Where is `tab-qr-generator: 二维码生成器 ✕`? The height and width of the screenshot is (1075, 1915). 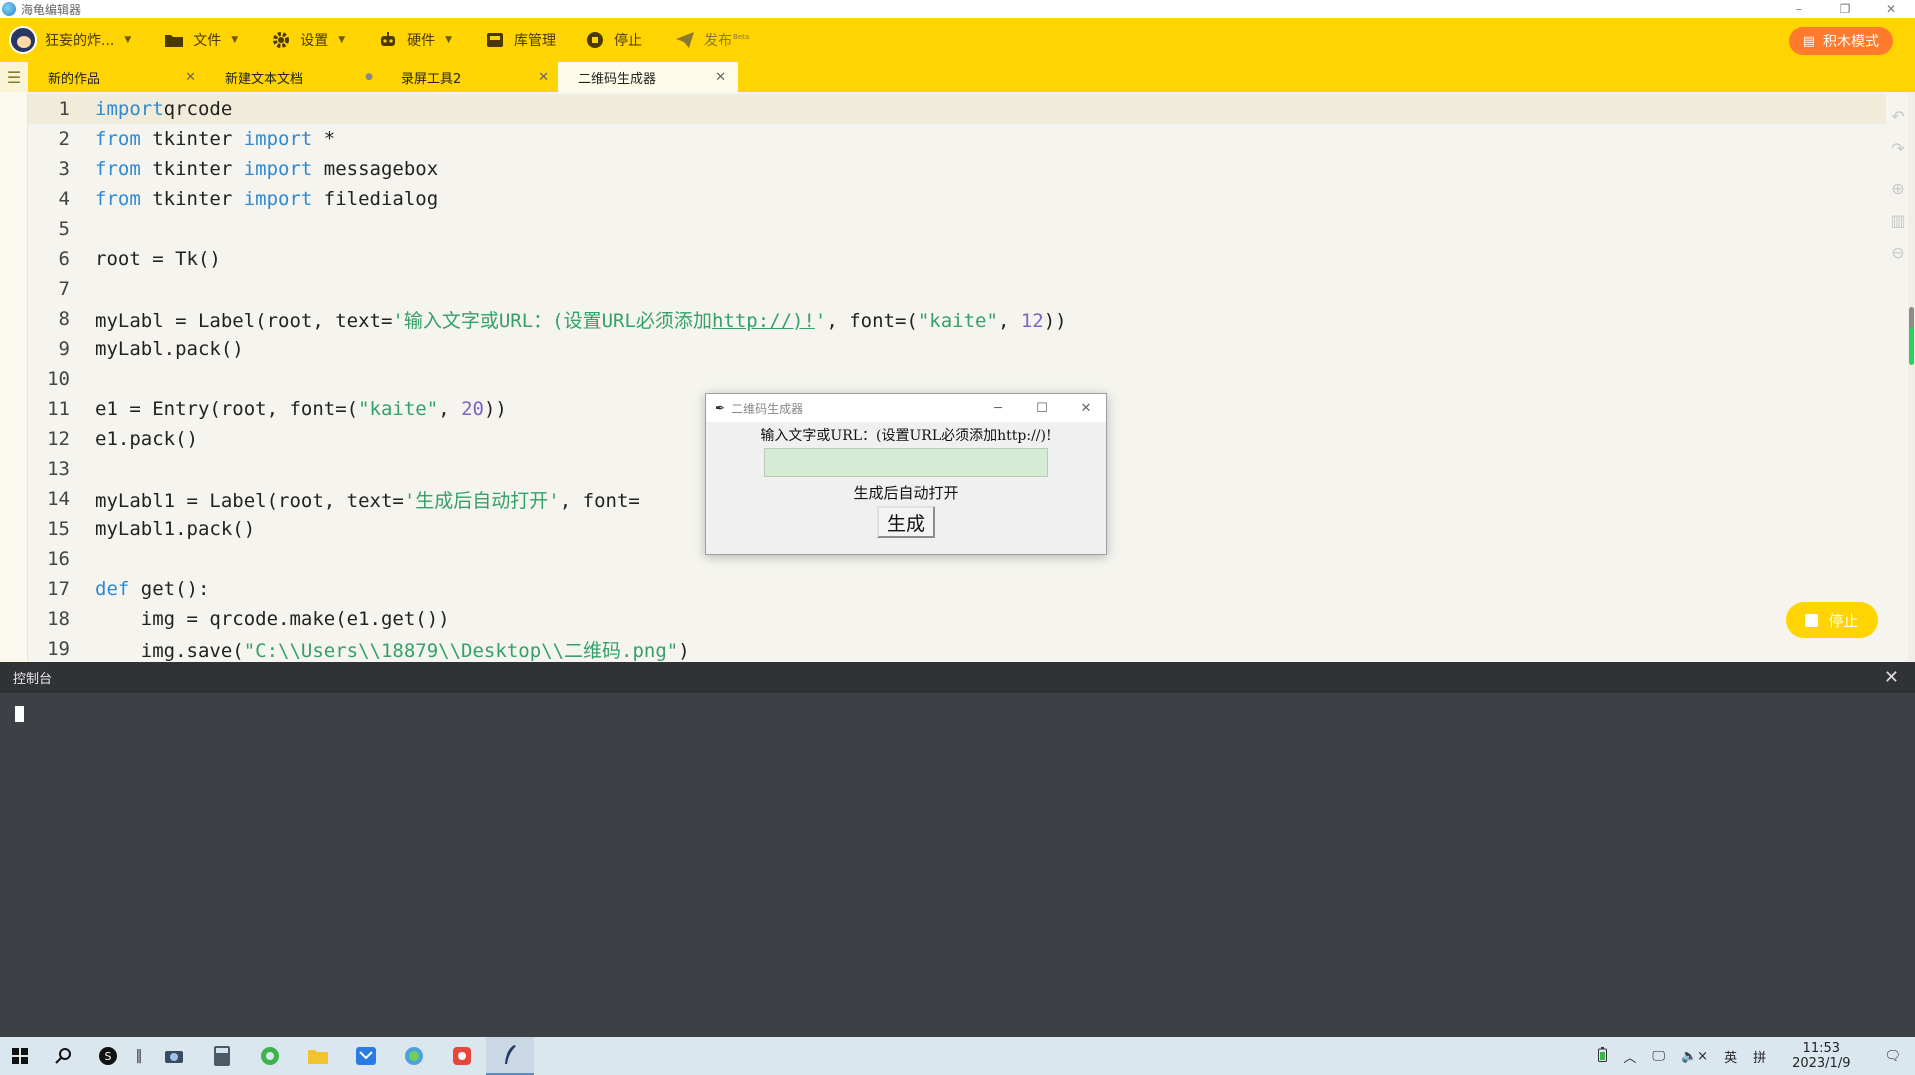 tab-qr-generator: 二维码生成器 ✕ is located at coordinates (648, 77).